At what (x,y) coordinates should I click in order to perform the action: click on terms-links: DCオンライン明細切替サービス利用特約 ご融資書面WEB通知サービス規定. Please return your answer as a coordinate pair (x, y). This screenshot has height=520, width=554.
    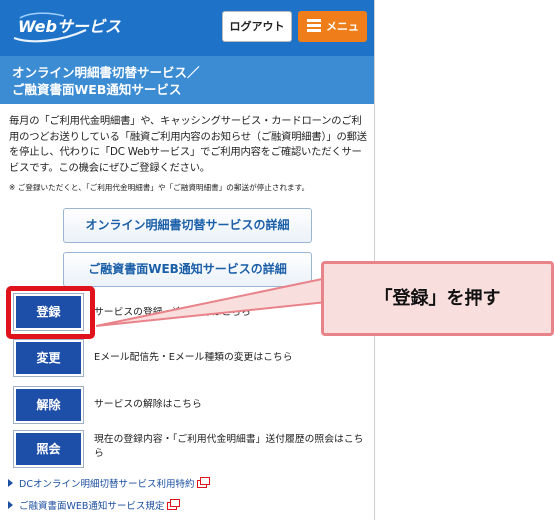
    Looking at the image, I should click on (109, 496).